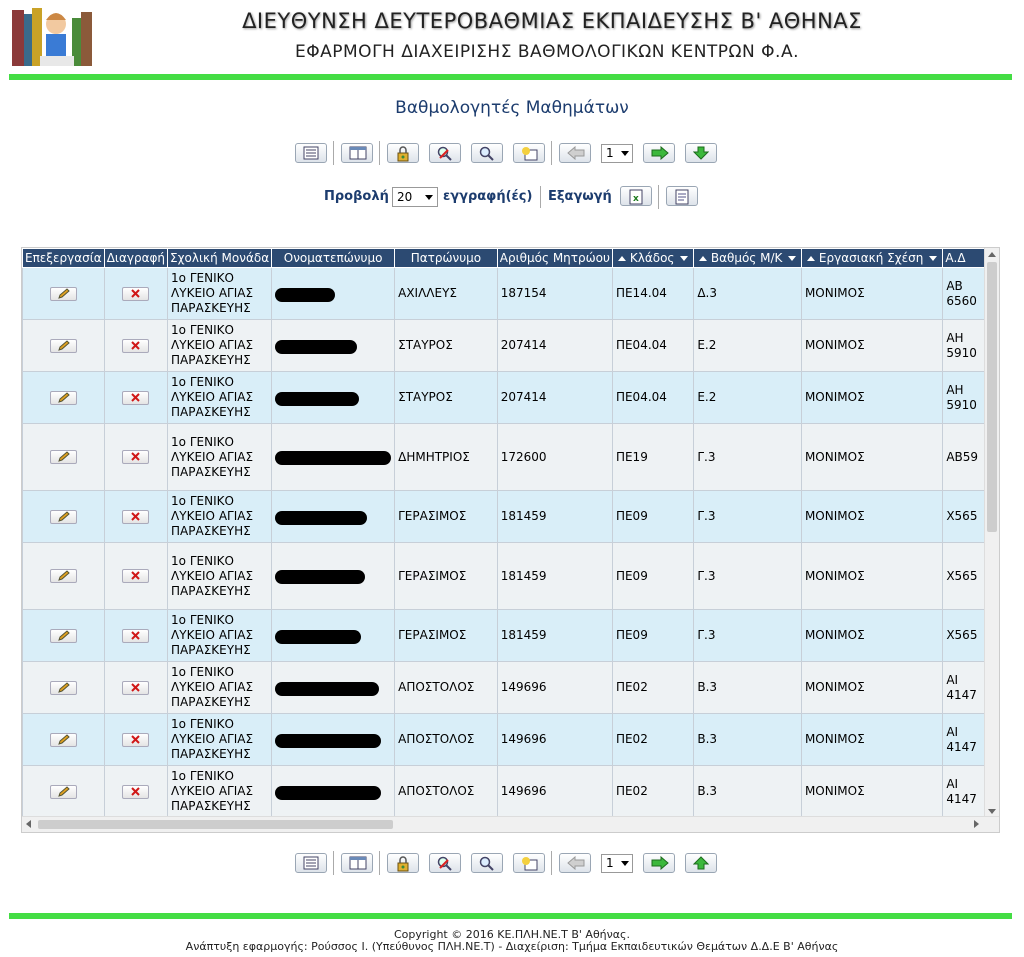 The height and width of the screenshot is (957, 1024). Describe the element at coordinates (446, 635) in the screenshot. I see `patronymic-cell: ΓΕΡΑΣΙΜΟΣ` at that location.